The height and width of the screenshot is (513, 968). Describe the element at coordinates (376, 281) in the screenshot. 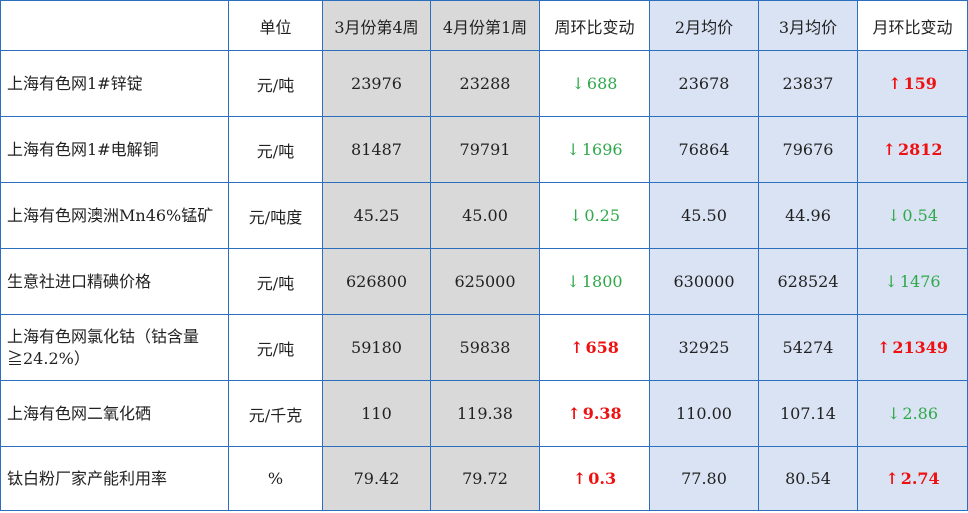

I see `row-prev-week: 626800` at that location.